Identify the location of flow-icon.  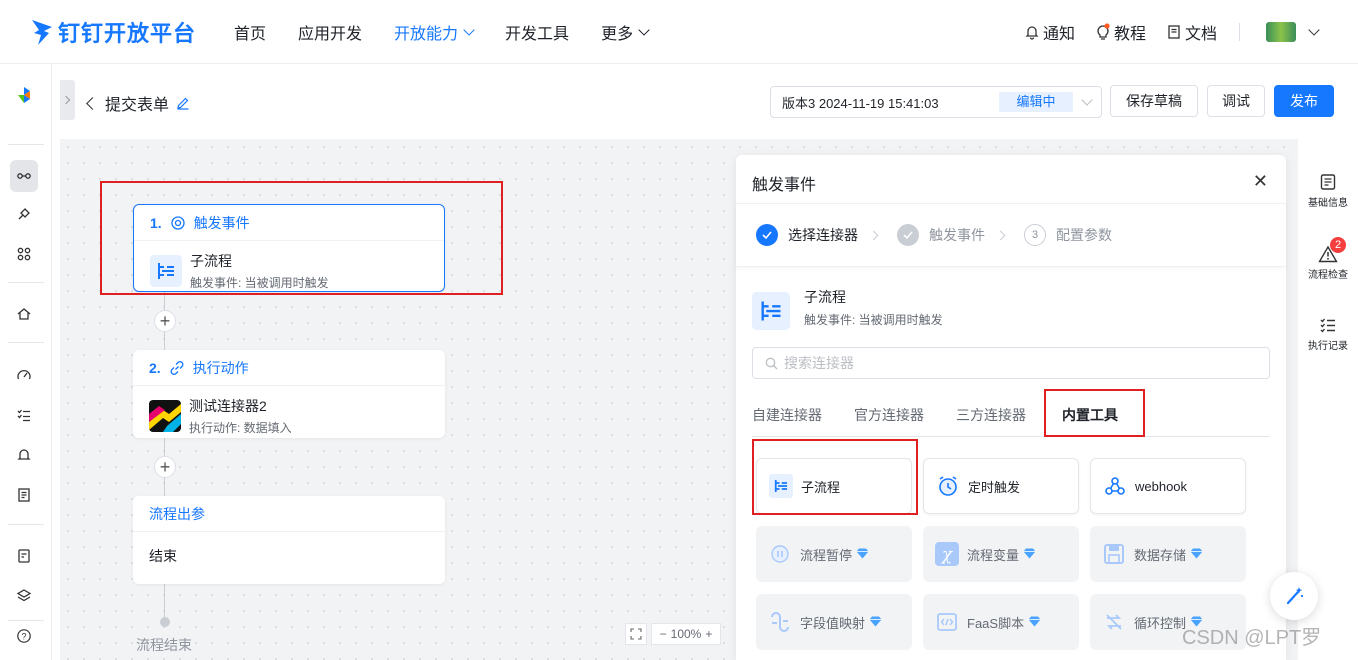
(24, 176).